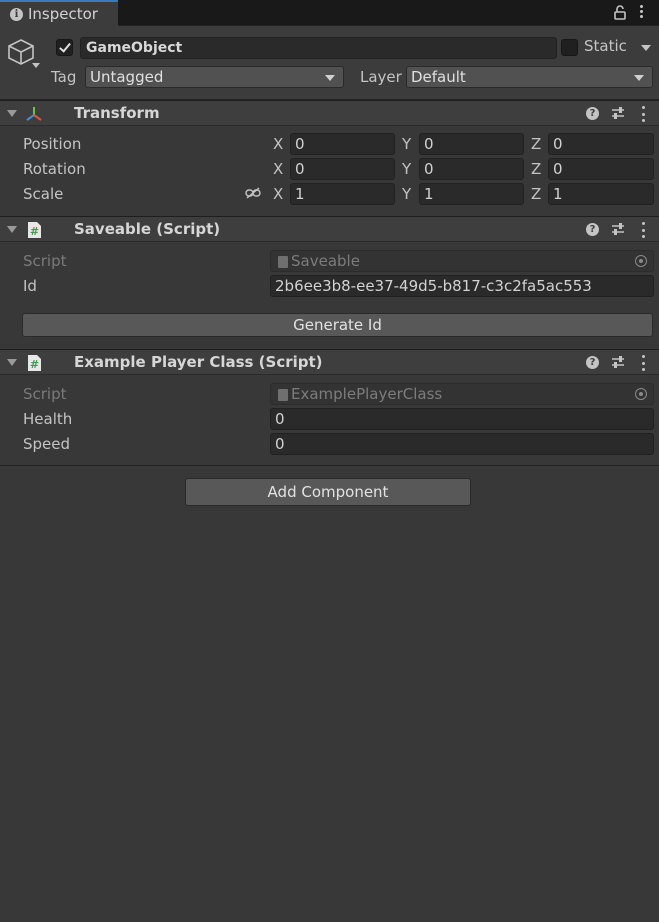  What do you see at coordinates (329, 465) in the screenshot?
I see `divider` at bounding box center [329, 465].